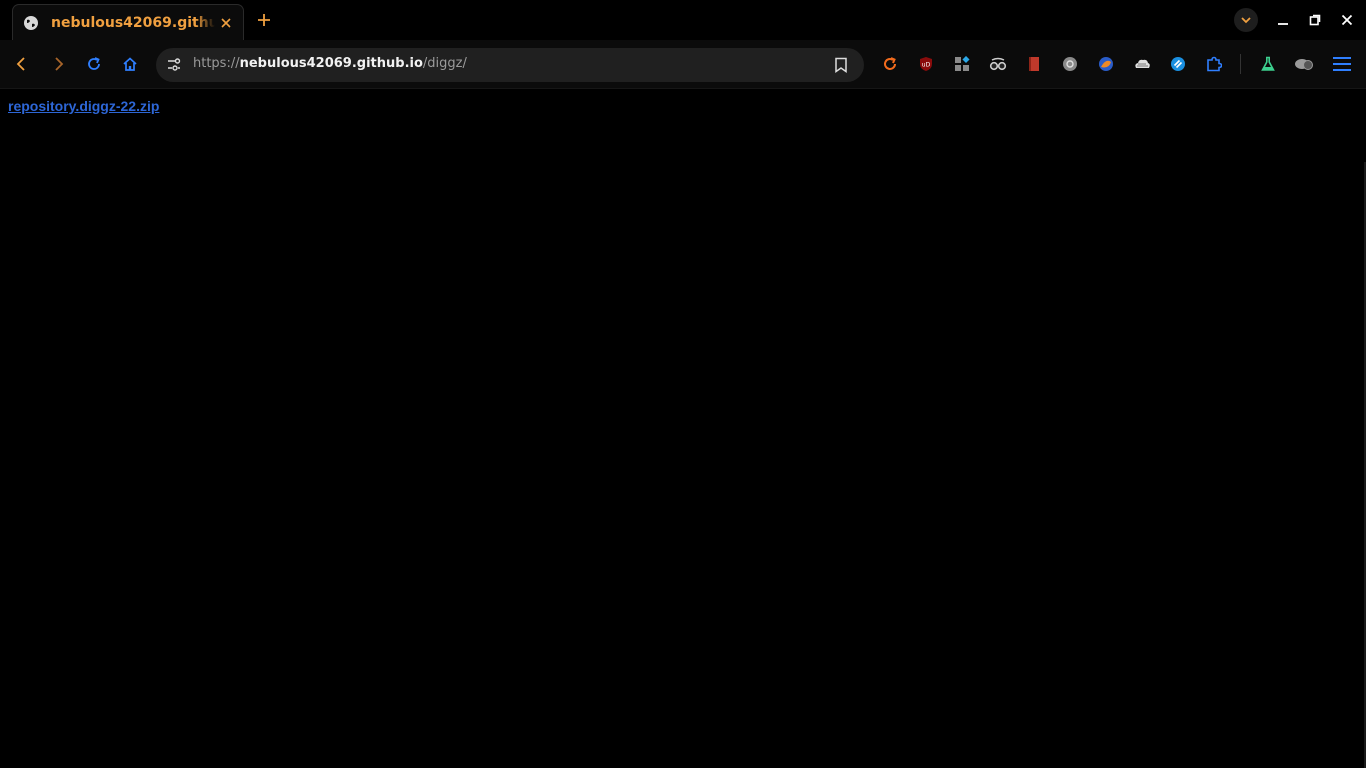  What do you see at coordinates (1304, 64) in the screenshot?
I see `account-icon` at bounding box center [1304, 64].